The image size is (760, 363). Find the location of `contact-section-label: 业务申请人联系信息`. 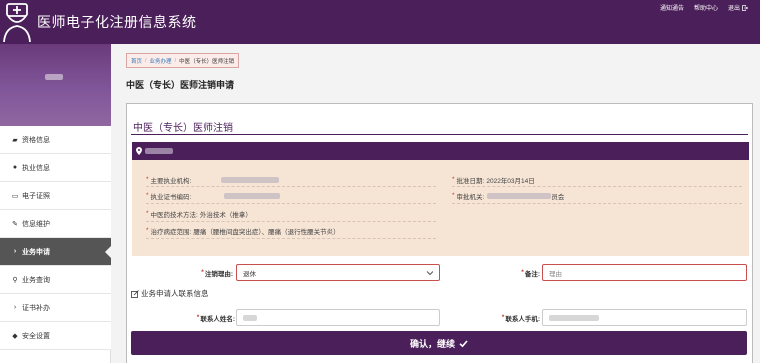

contact-section-label: 业务申请人联系信息 is located at coordinates (175, 293).